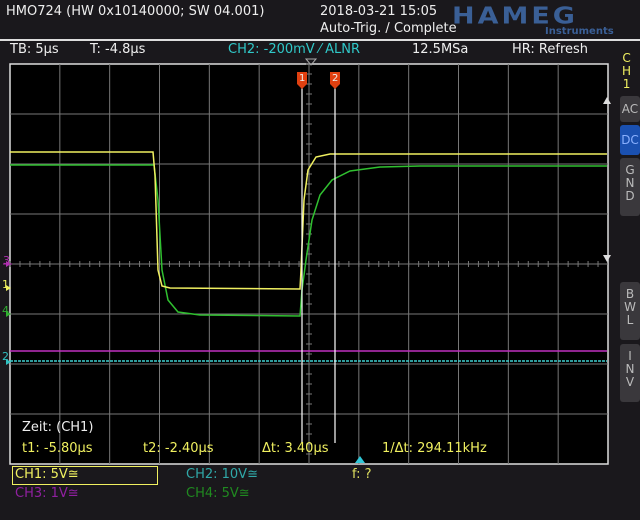 The width and height of the screenshot is (640, 520). What do you see at coordinates (434, 448) in the screenshot?
I see `cursor-frequency: 1/Δt: 294.11kHz` at bounding box center [434, 448].